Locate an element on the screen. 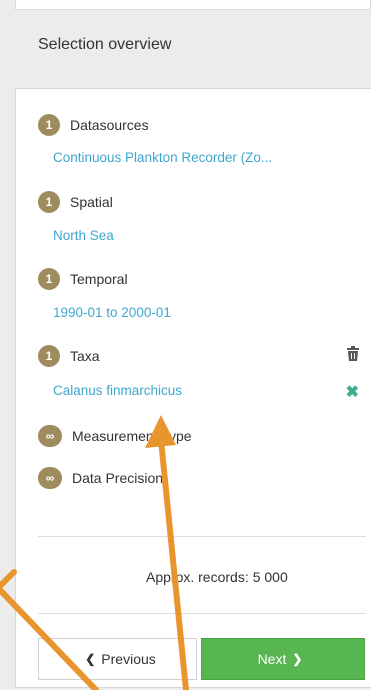 The image size is (371, 690). next-button: Next ❯ is located at coordinates (283, 659).